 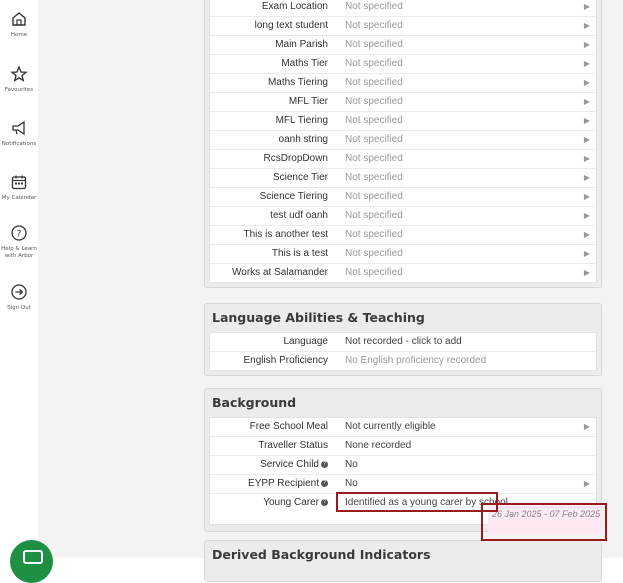 What do you see at coordinates (19, 256) in the screenshot?
I see `nav-help-label-2: with Arbor` at bounding box center [19, 256].